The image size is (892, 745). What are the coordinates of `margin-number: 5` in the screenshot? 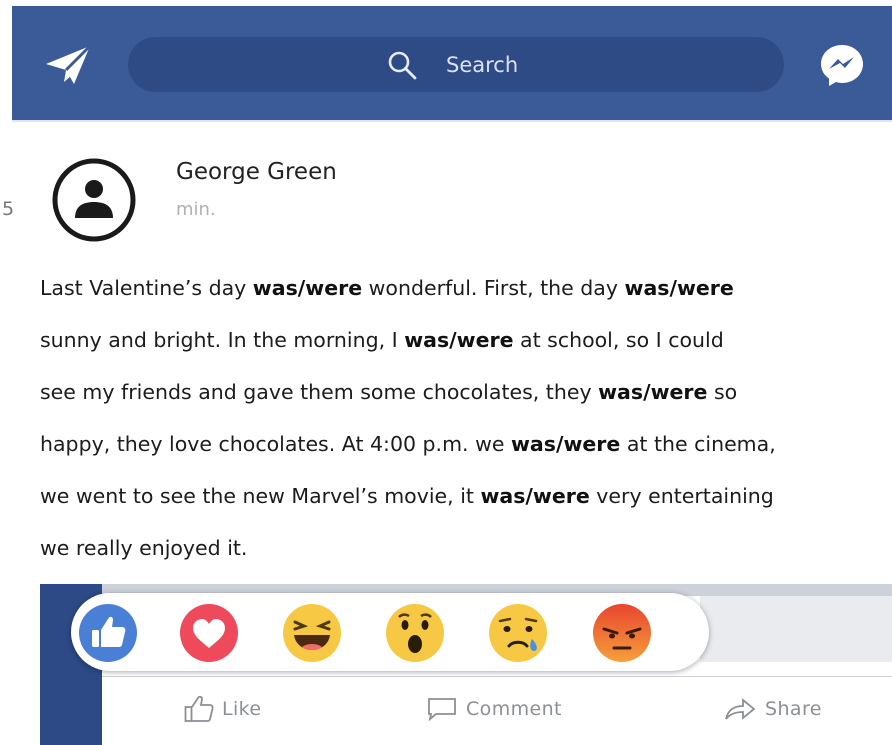 It's located at (8, 209).